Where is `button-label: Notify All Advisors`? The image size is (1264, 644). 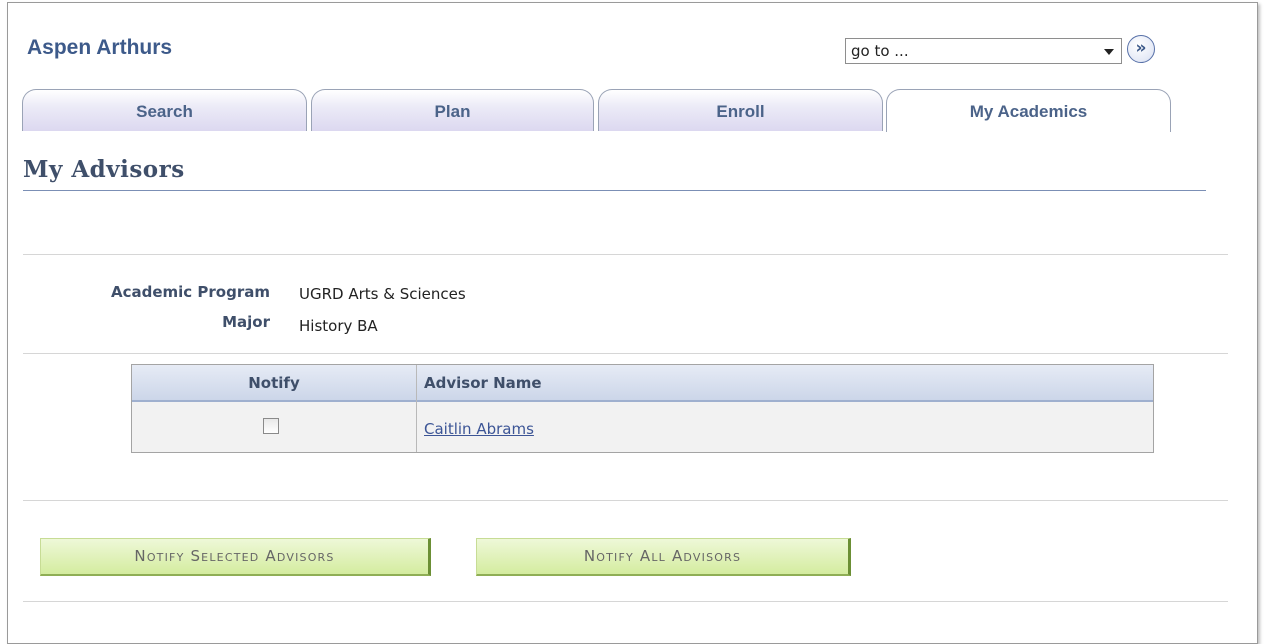 button-label: Notify All Advisors is located at coordinates (662, 556).